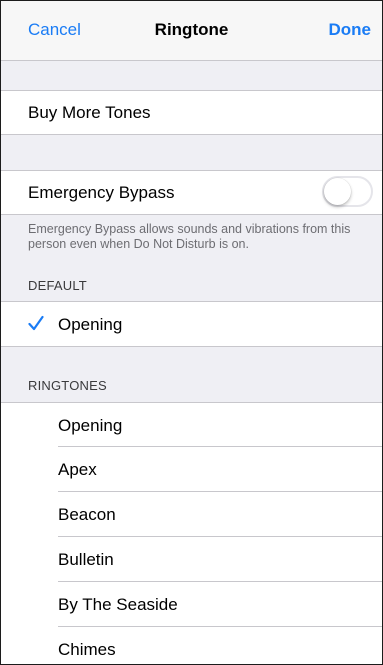  Describe the element at coordinates (191, 604) in the screenshot. I see `ringtone-row: By The Seaside` at that location.